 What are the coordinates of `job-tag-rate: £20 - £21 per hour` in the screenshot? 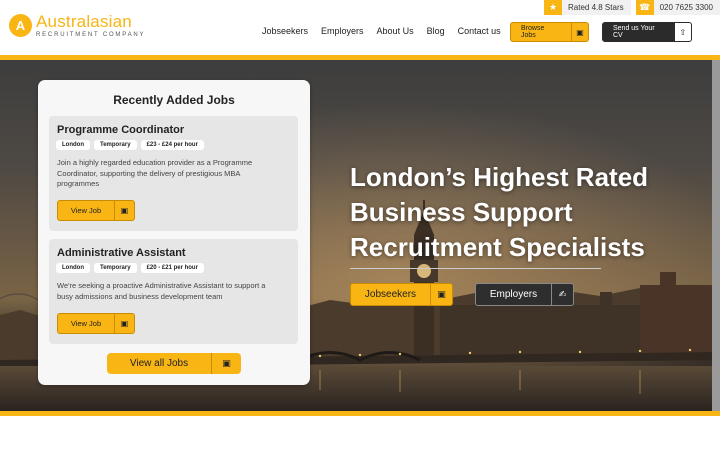 It's located at (172, 268).